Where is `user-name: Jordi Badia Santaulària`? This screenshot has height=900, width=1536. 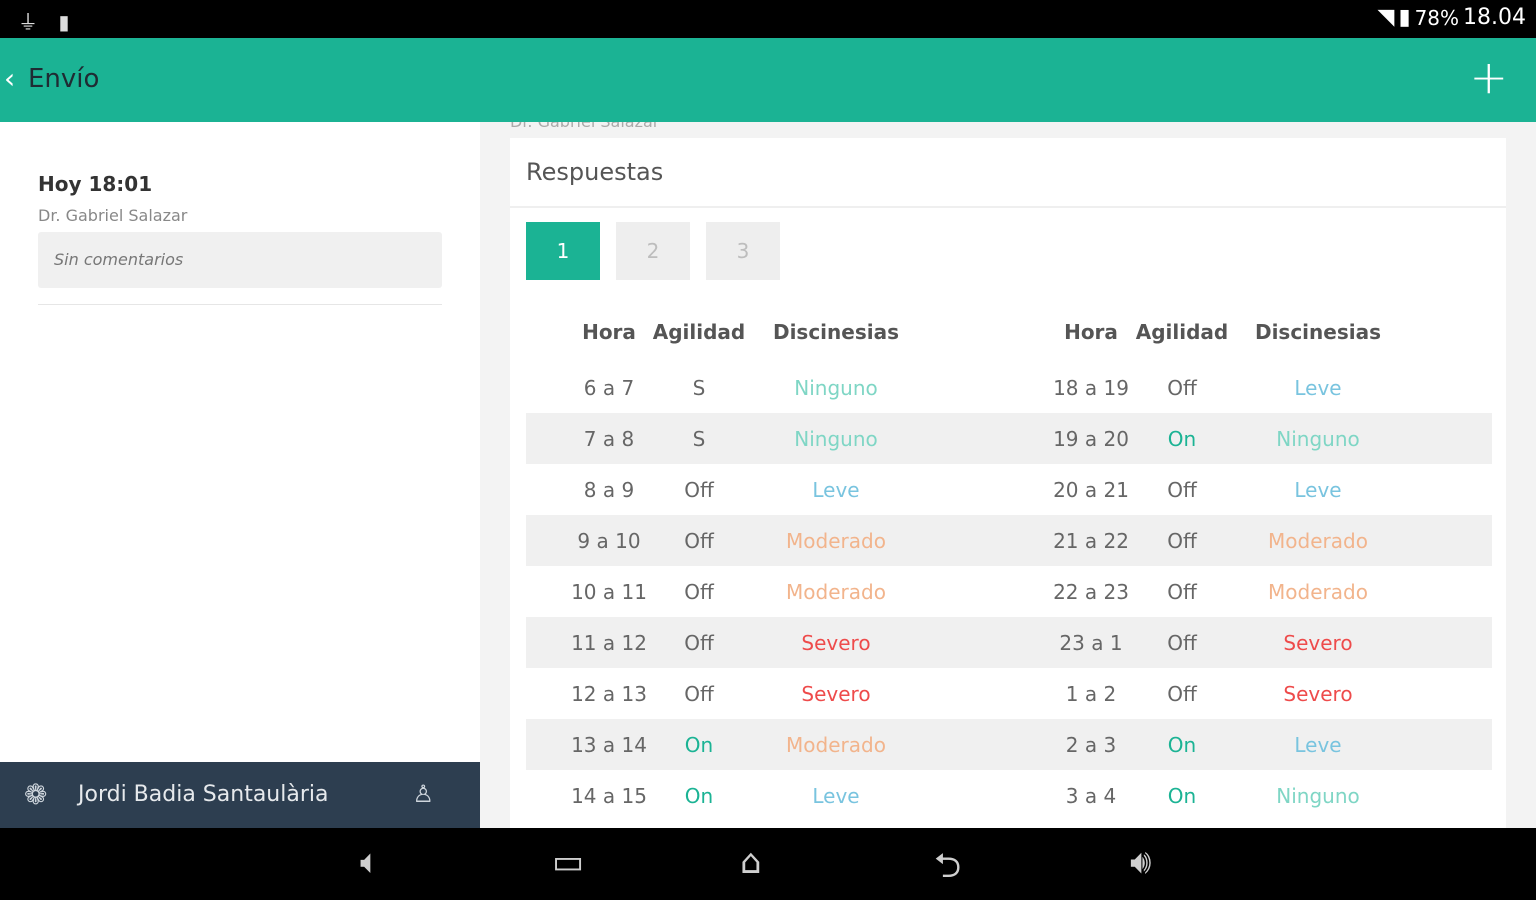
user-name: Jordi Badia Santaulària is located at coordinates (203, 794).